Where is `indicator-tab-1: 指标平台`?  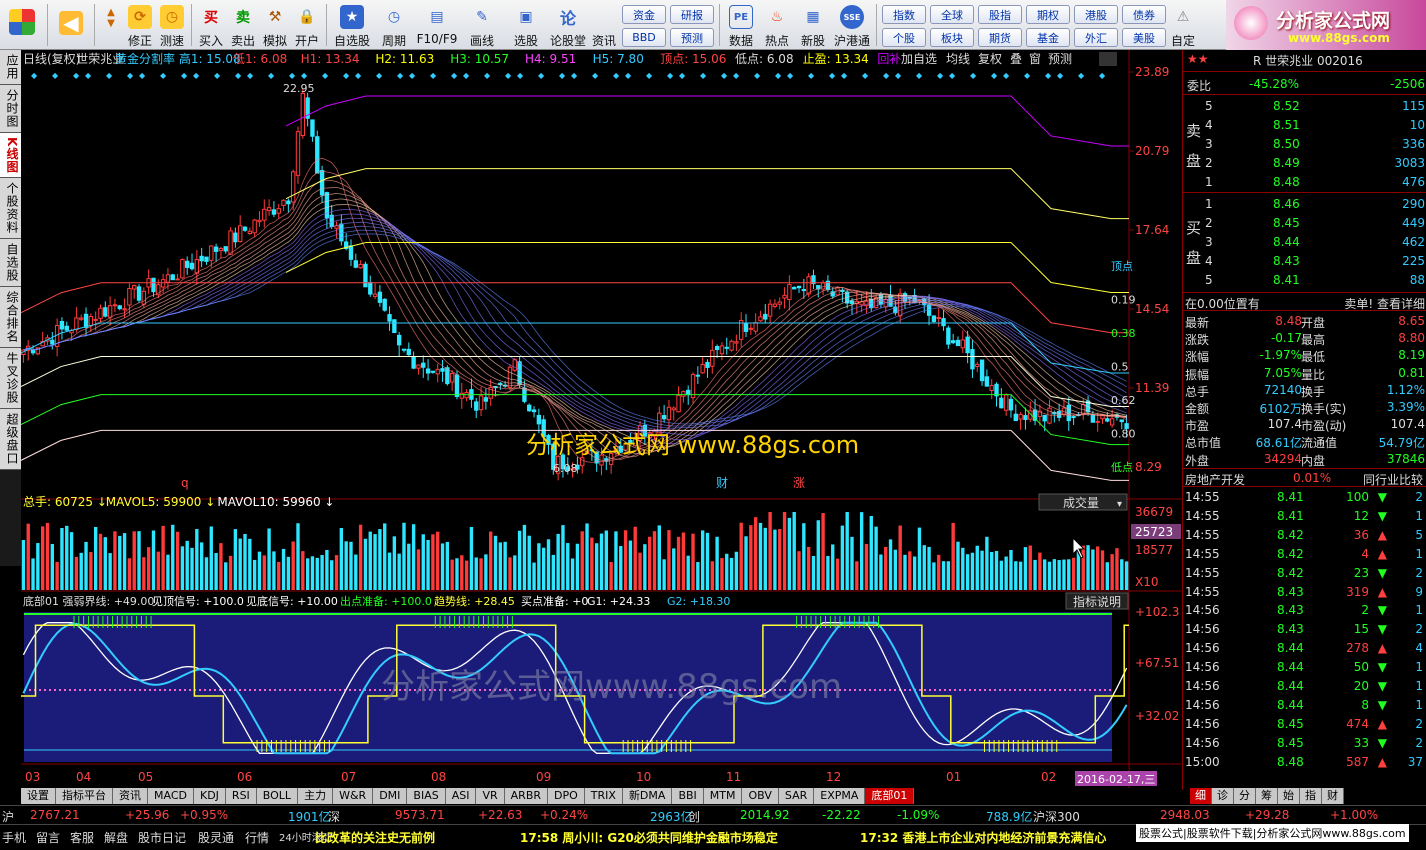
indicator-tab-1: 指标平台 is located at coordinates (84, 796).